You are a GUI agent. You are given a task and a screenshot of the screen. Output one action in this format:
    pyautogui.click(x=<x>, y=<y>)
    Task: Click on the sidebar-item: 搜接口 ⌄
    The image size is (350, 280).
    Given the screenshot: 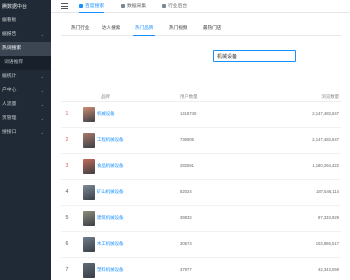 What is the action you would take?
    pyautogui.click(x=25, y=133)
    